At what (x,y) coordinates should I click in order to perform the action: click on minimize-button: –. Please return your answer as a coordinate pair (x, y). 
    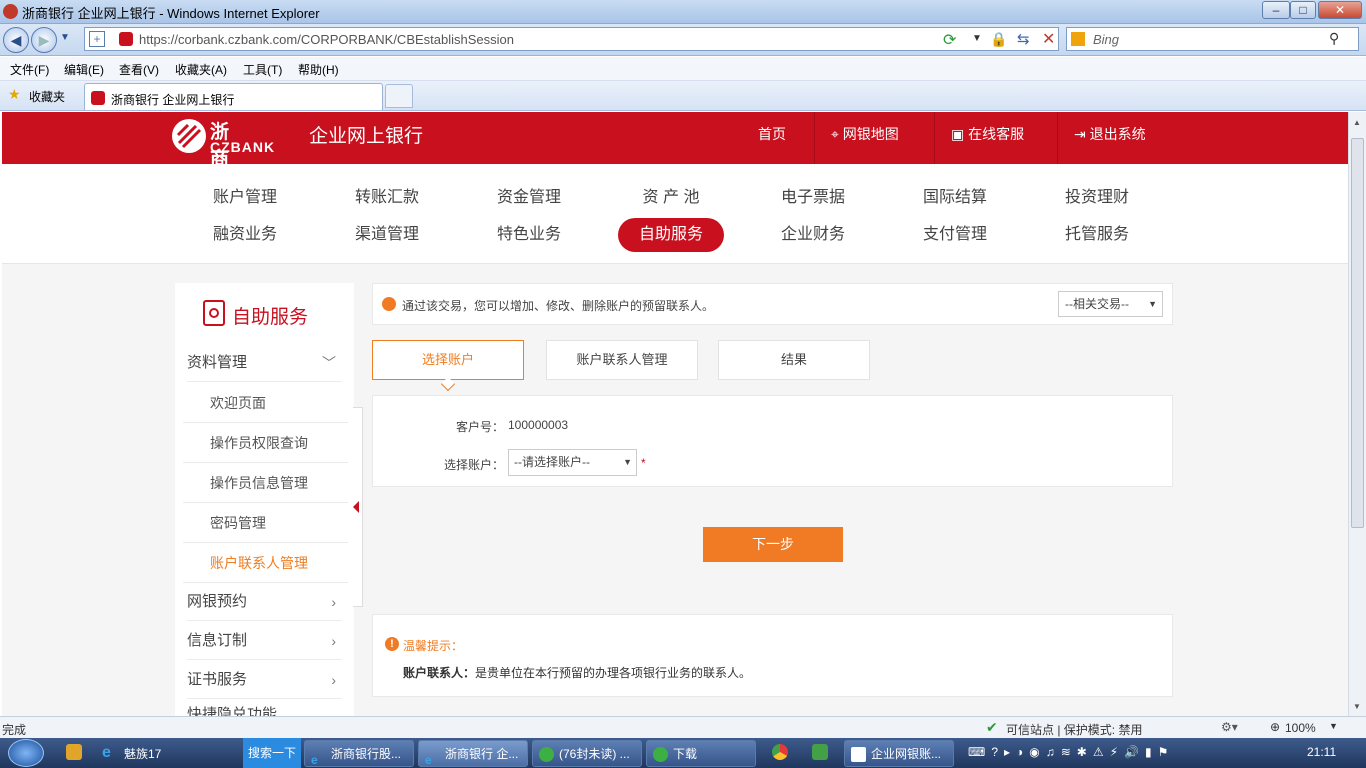
    Looking at the image, I should click on (1276, 10).